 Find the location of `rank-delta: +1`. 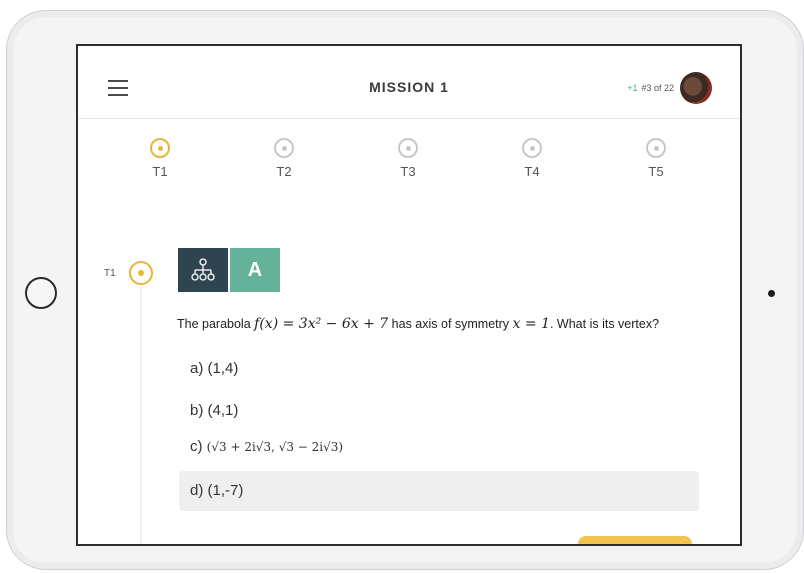

rank-delta: +1 is located at coordinates (632, 88).